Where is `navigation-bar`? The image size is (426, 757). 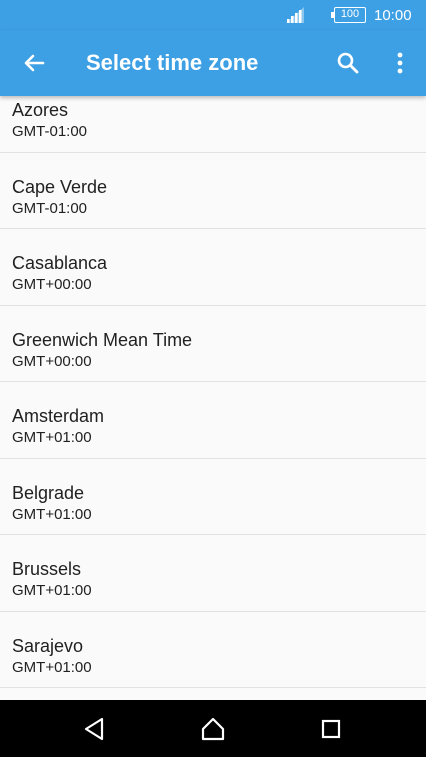
navigation-bar is located at coordinates (213, 728).